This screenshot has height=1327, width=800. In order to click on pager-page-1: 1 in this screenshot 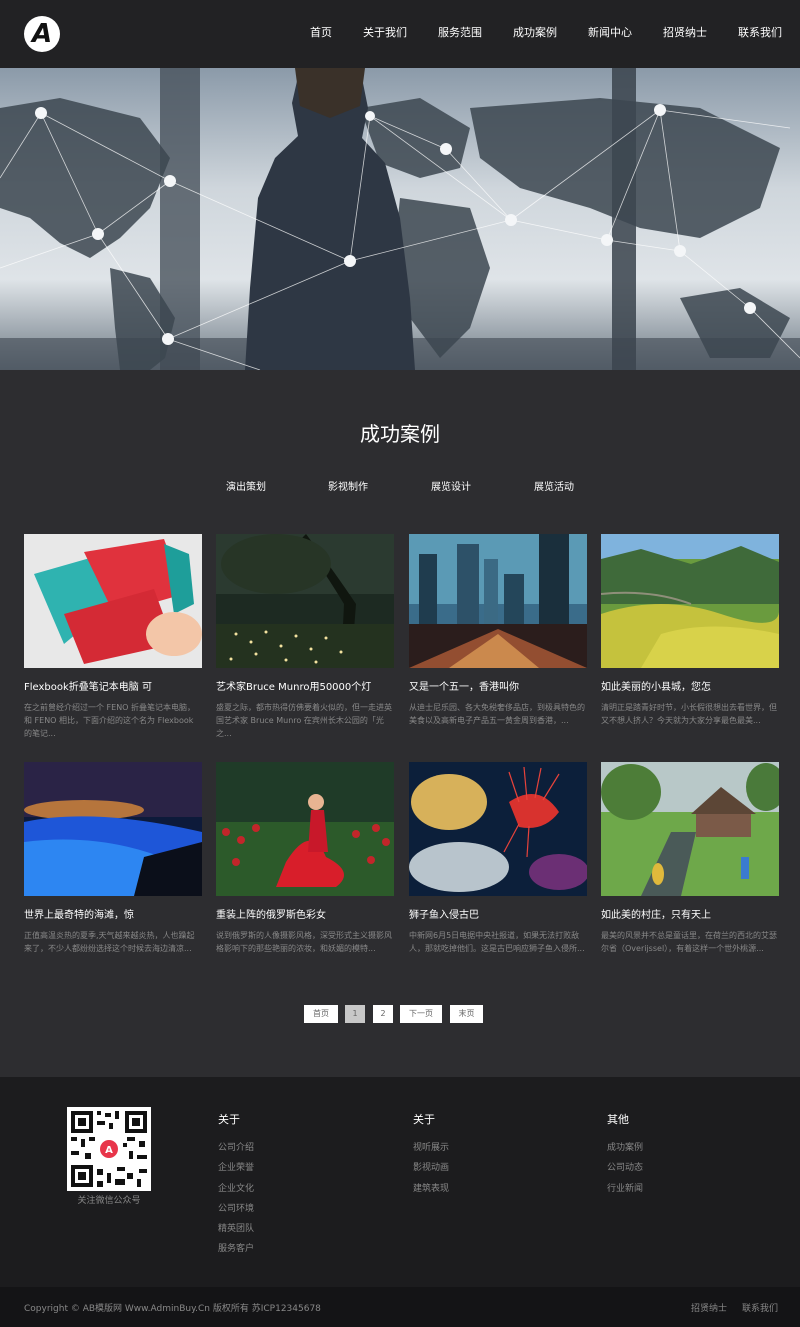, I will do `click(355, 1014)`.